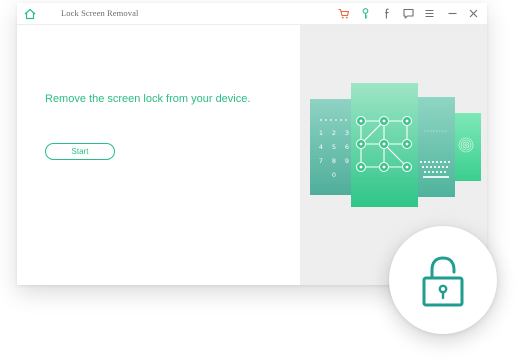 This screenshot has width=520, height=360. What do you see at coordinates (321, 147) in the screenshot?
I see `keypad-digit: 4` at bounding box center [321, 147].